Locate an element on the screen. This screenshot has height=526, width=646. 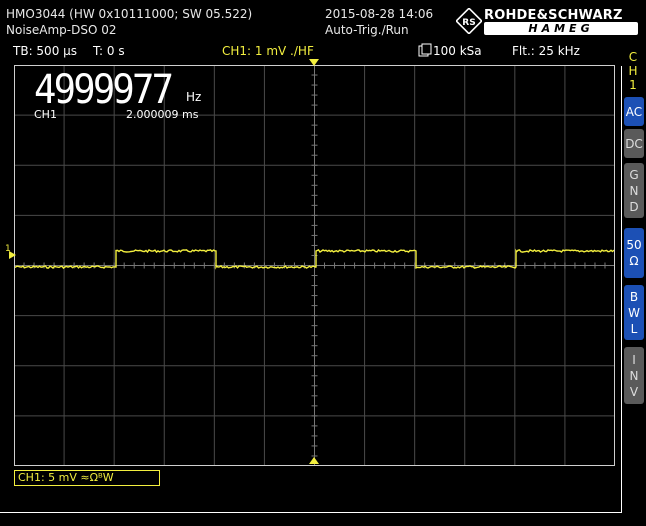
trigger-position-top-icon is located at coordinates (314, 62).